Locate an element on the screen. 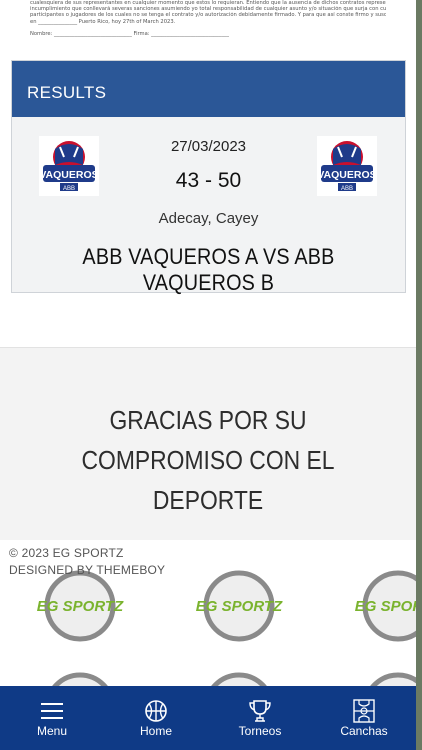 The width and height of the screenshot is (422, 750). results-header: RESULTS is located at coordinates (208, 89).